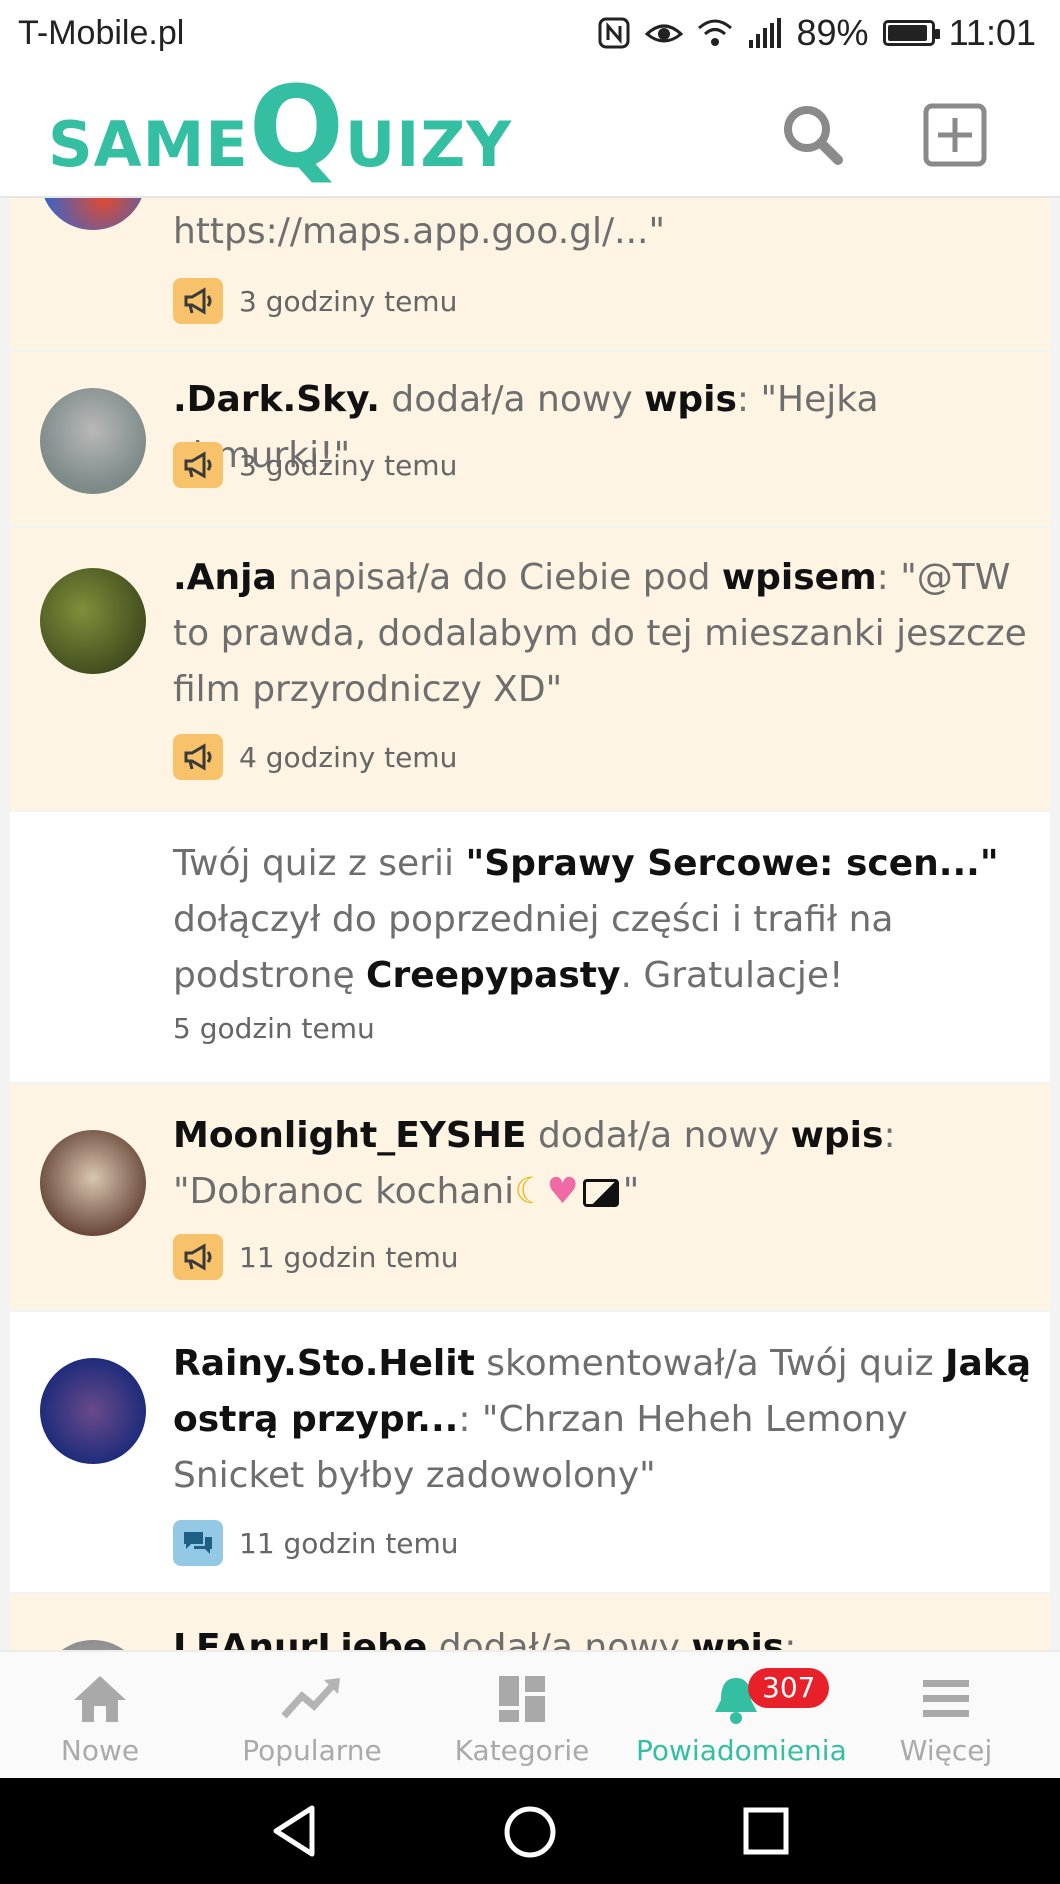 The image size is (1060, 1884). Describe the element at coordinates (310, 1698) in the screenshot. I see `trending-icon` at that location.